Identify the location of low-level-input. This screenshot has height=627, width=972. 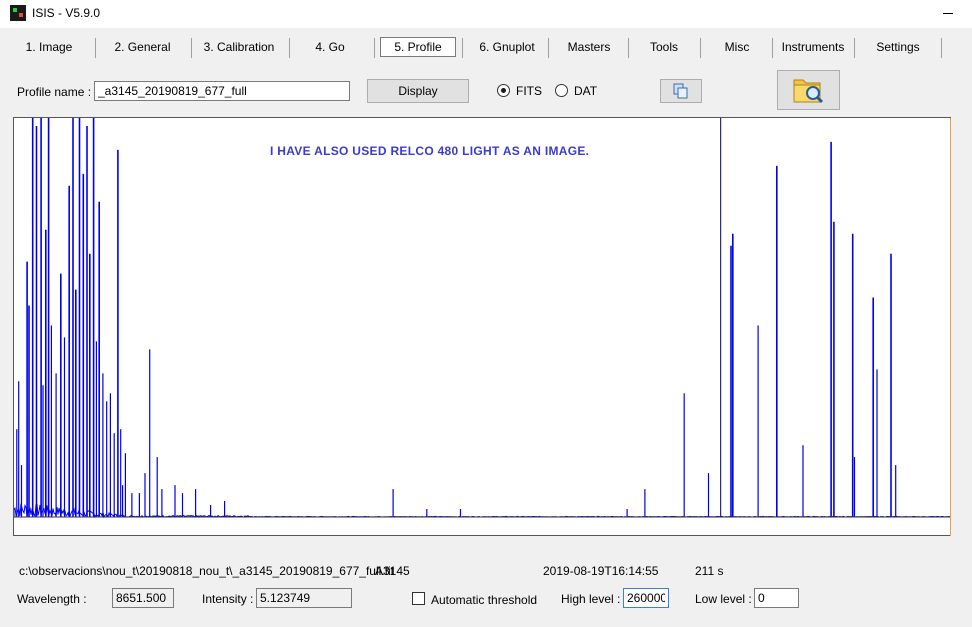
(776, 598).